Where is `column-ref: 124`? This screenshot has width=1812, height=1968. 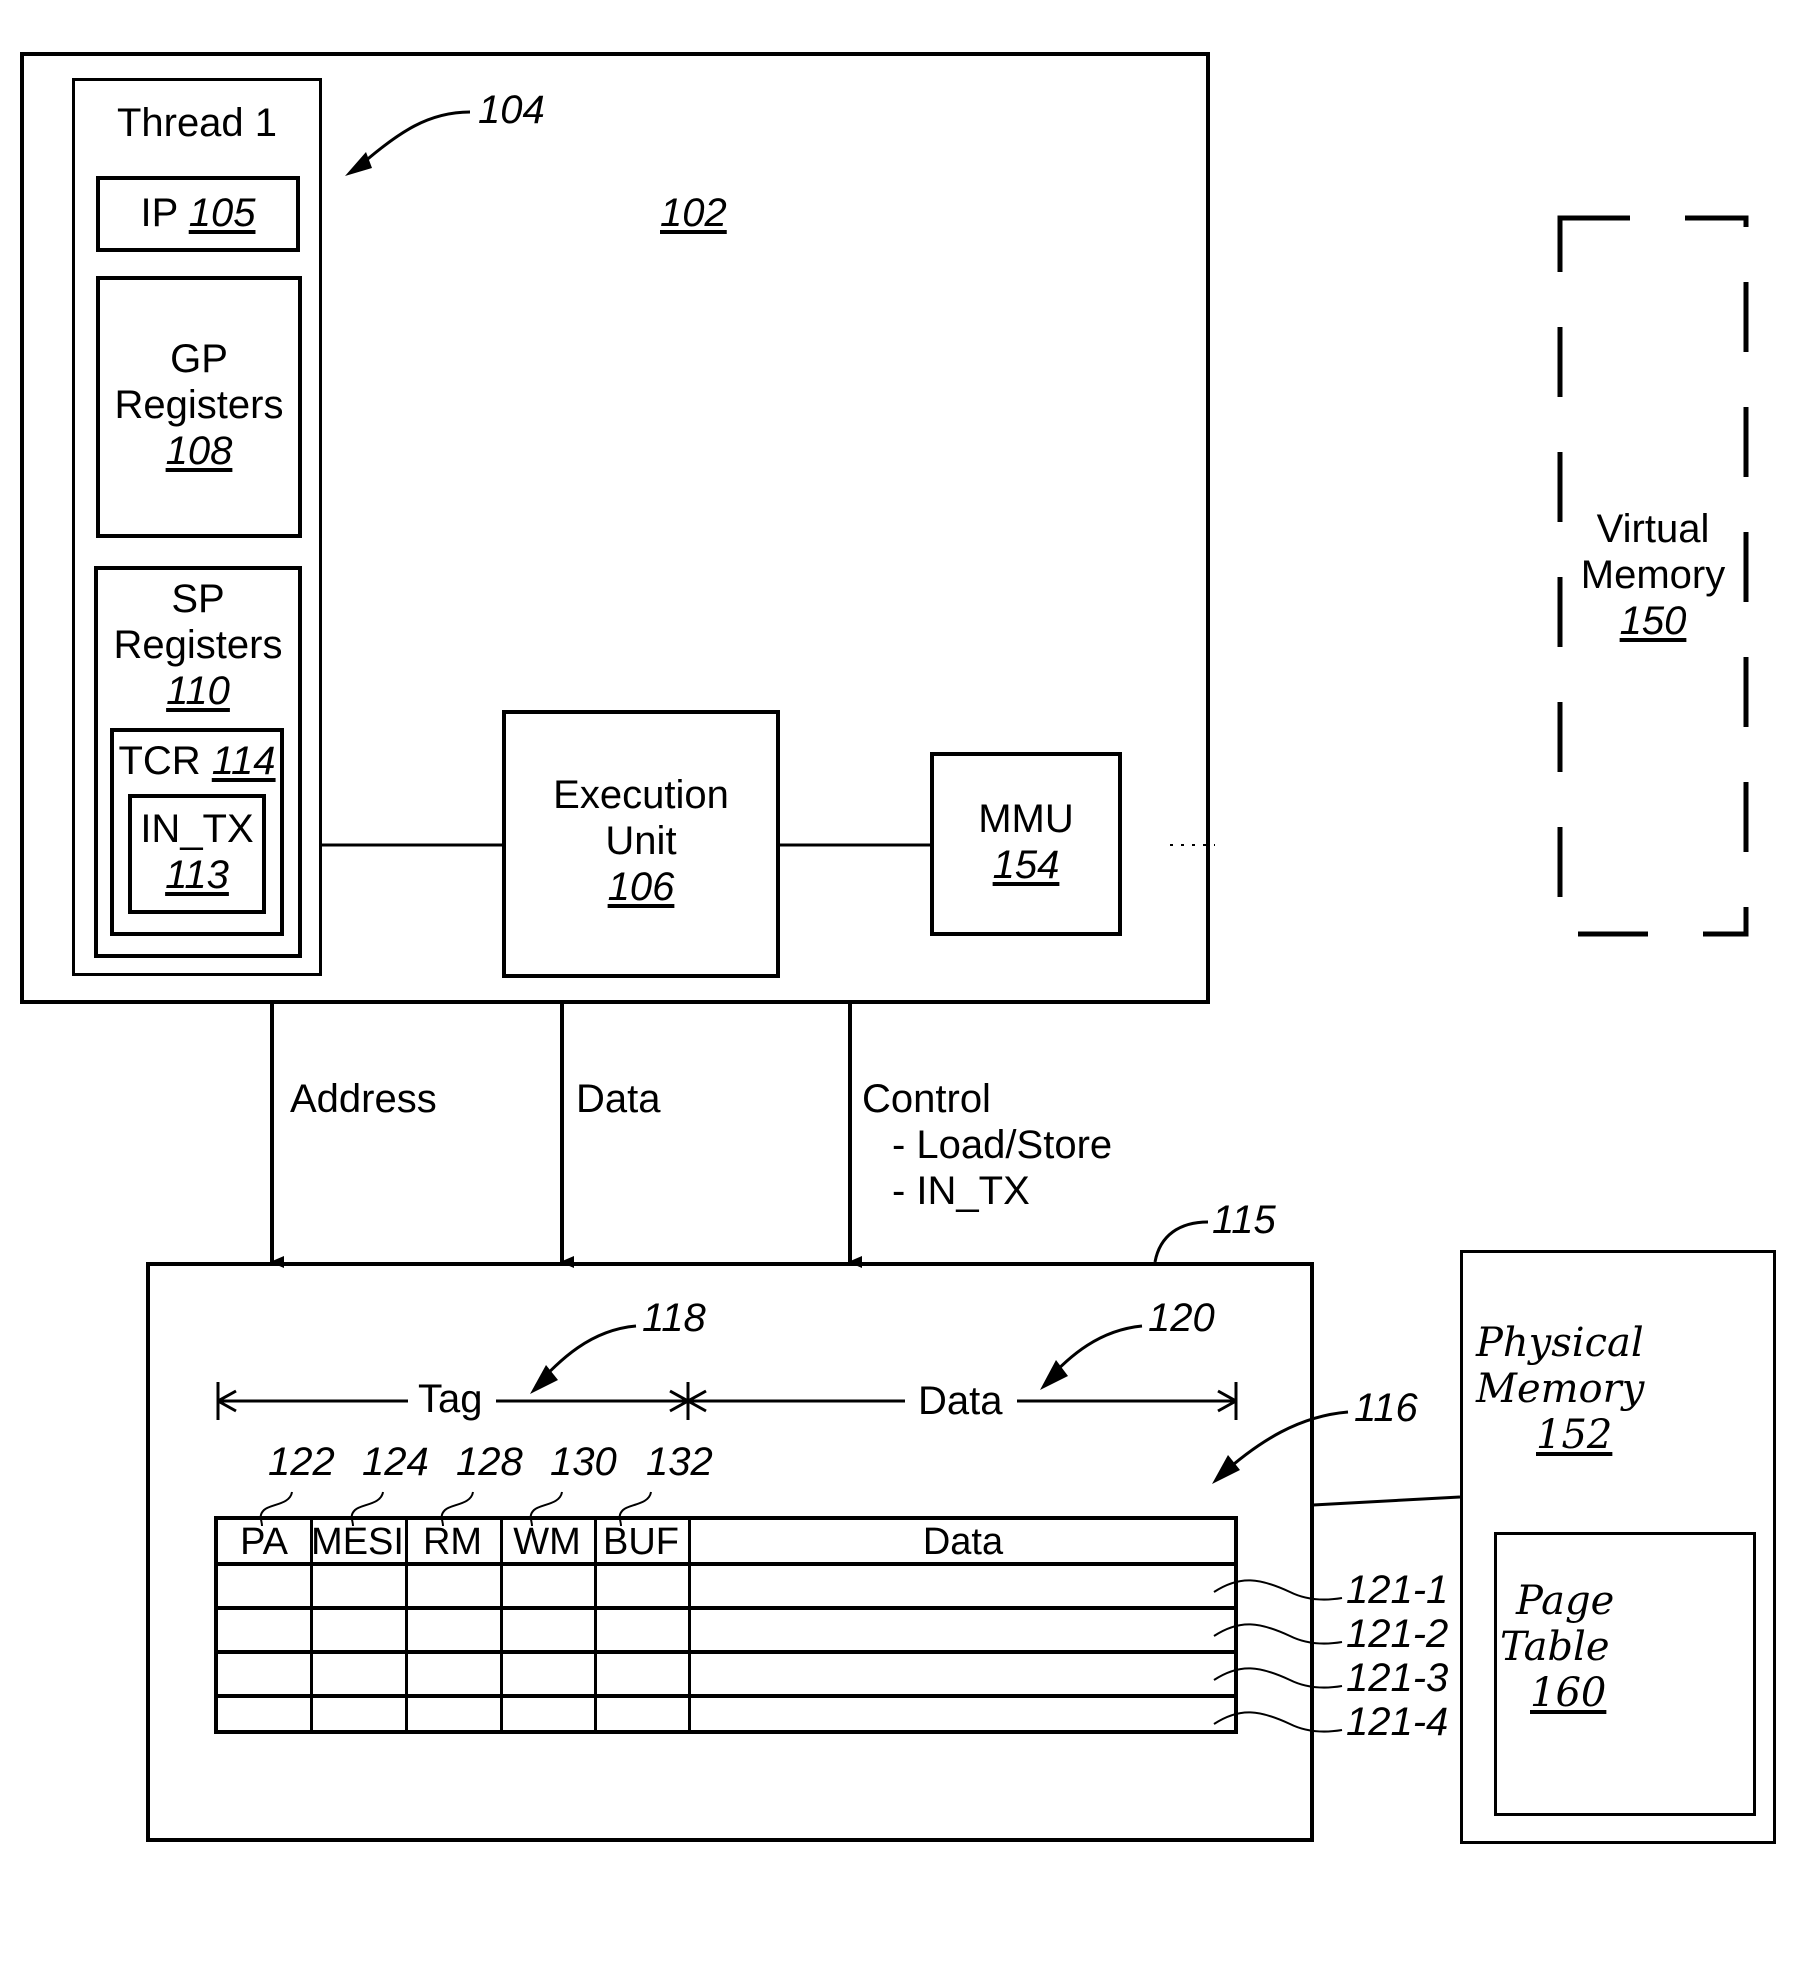 column-ref: 124 is located at coordinates (395, 1462).